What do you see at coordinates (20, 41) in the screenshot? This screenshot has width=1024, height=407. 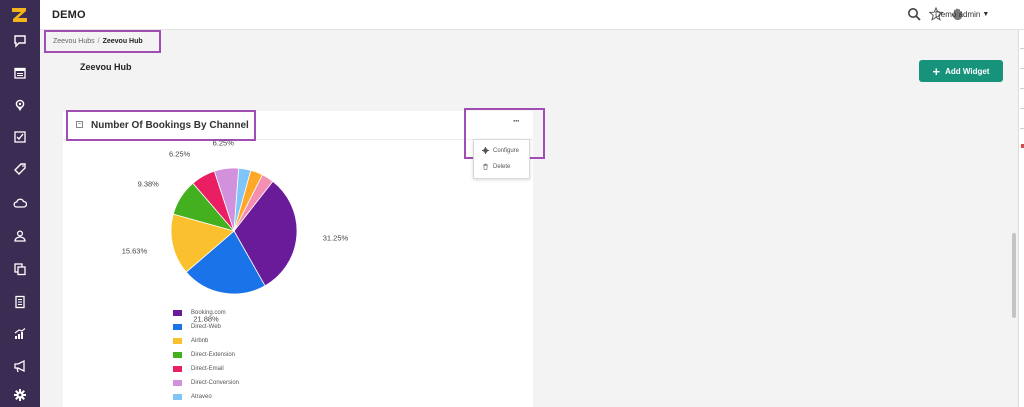 I see `chat-icon` at bounding box center [20, 41].